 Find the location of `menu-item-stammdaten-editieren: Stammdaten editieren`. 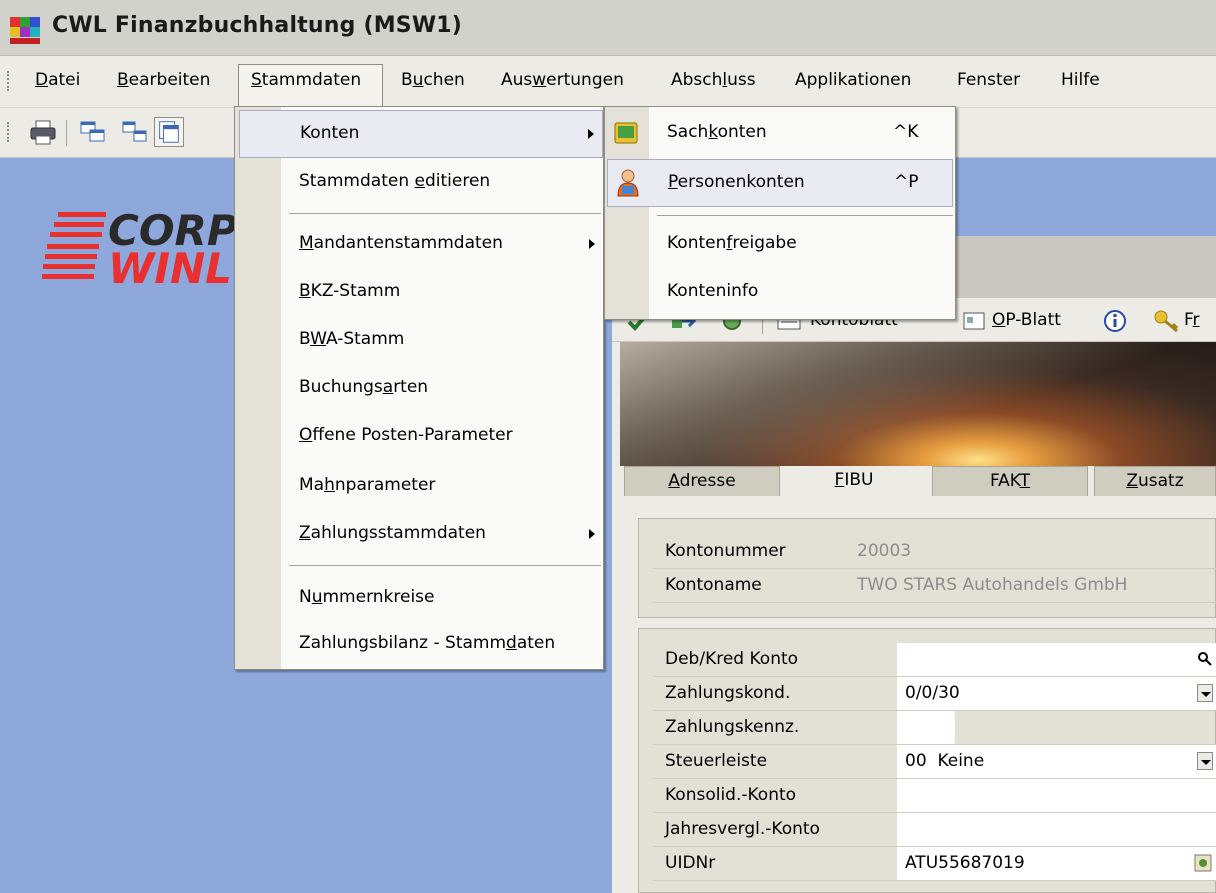

menu-item-stammdaten-editieren: Stammdaten editieren is located at coordinates (419, 183).